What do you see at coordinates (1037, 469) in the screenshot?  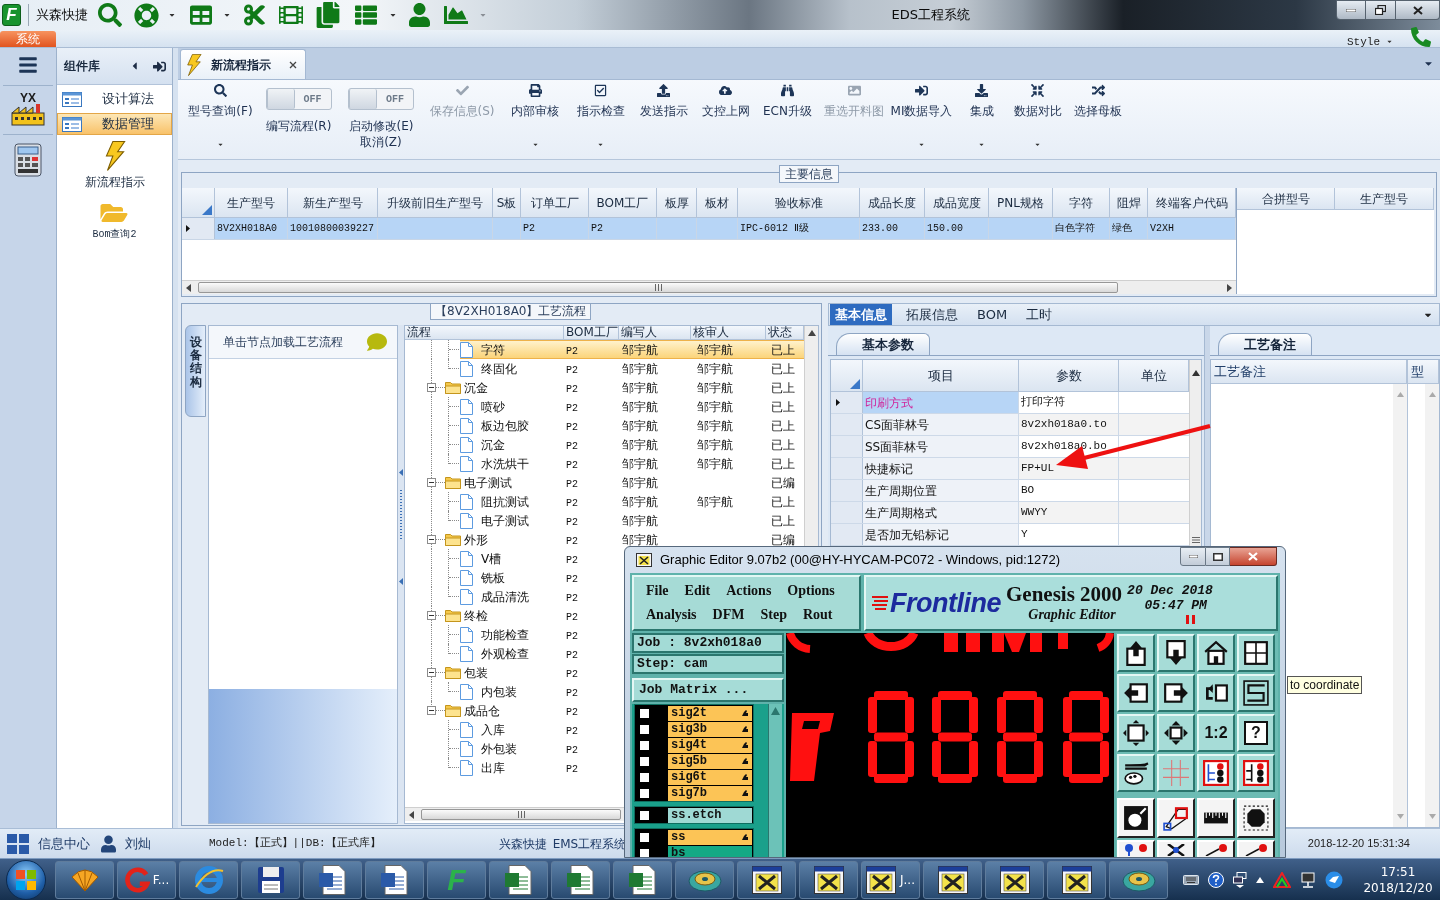 I see `table-cell-text: FP+UL` at bounding box center [1037, 469].